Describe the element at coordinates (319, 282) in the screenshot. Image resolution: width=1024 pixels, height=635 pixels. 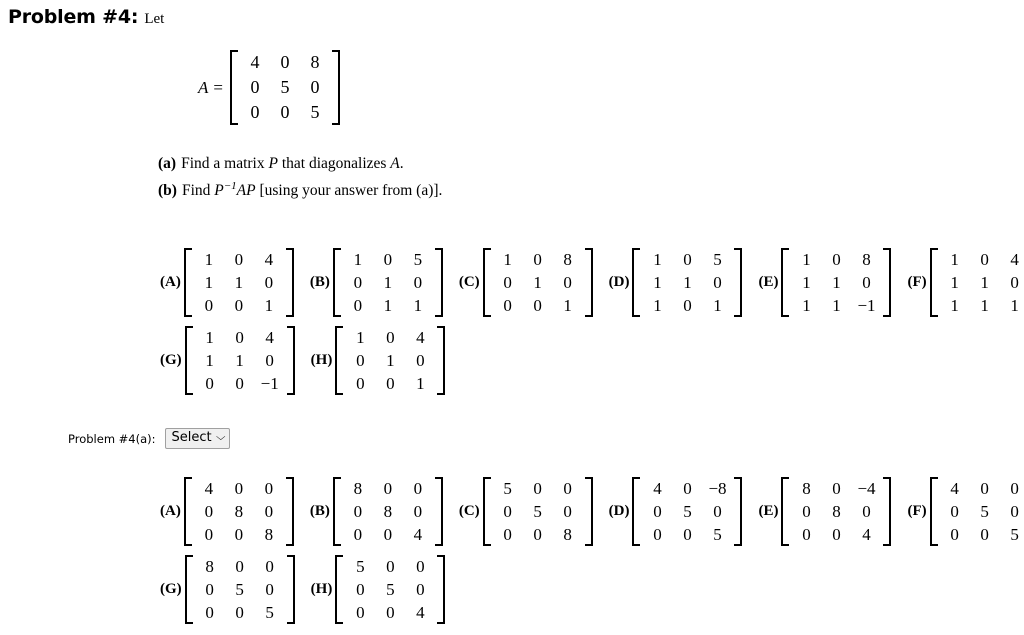
I see `answer-option-tag: (B)` at that location.